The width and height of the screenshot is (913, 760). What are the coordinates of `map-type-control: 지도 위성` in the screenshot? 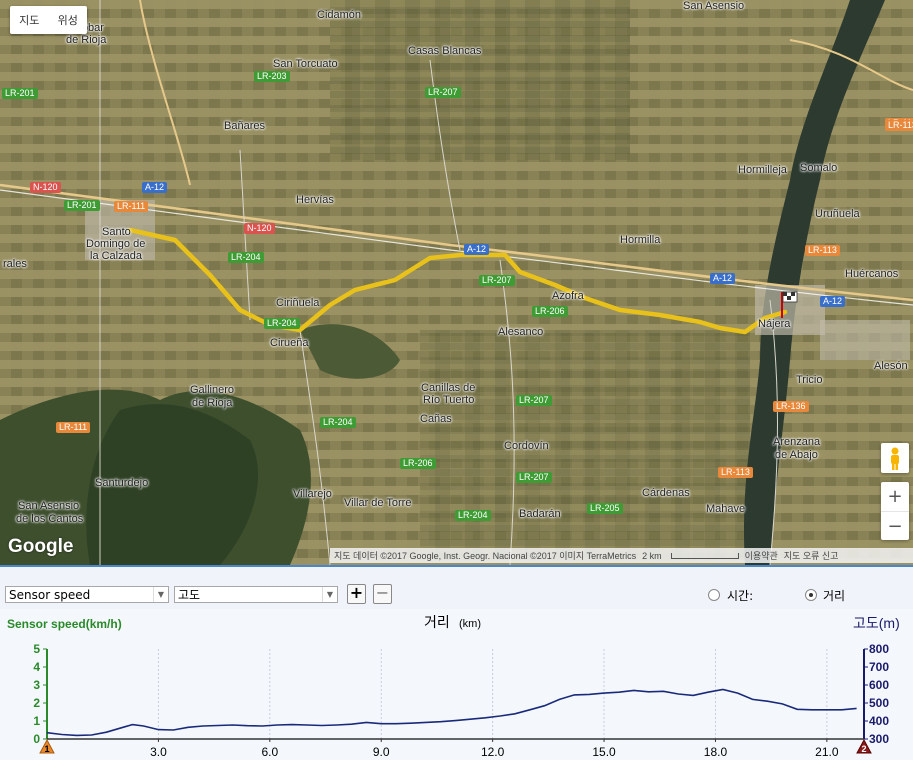 It's located at (48, 20).